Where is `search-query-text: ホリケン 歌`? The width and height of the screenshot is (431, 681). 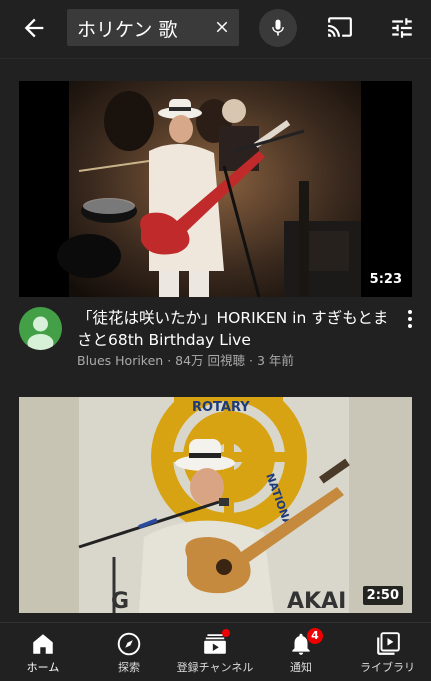 search-query-text: ホリケン 歌 is located at coordinates (127, 30).